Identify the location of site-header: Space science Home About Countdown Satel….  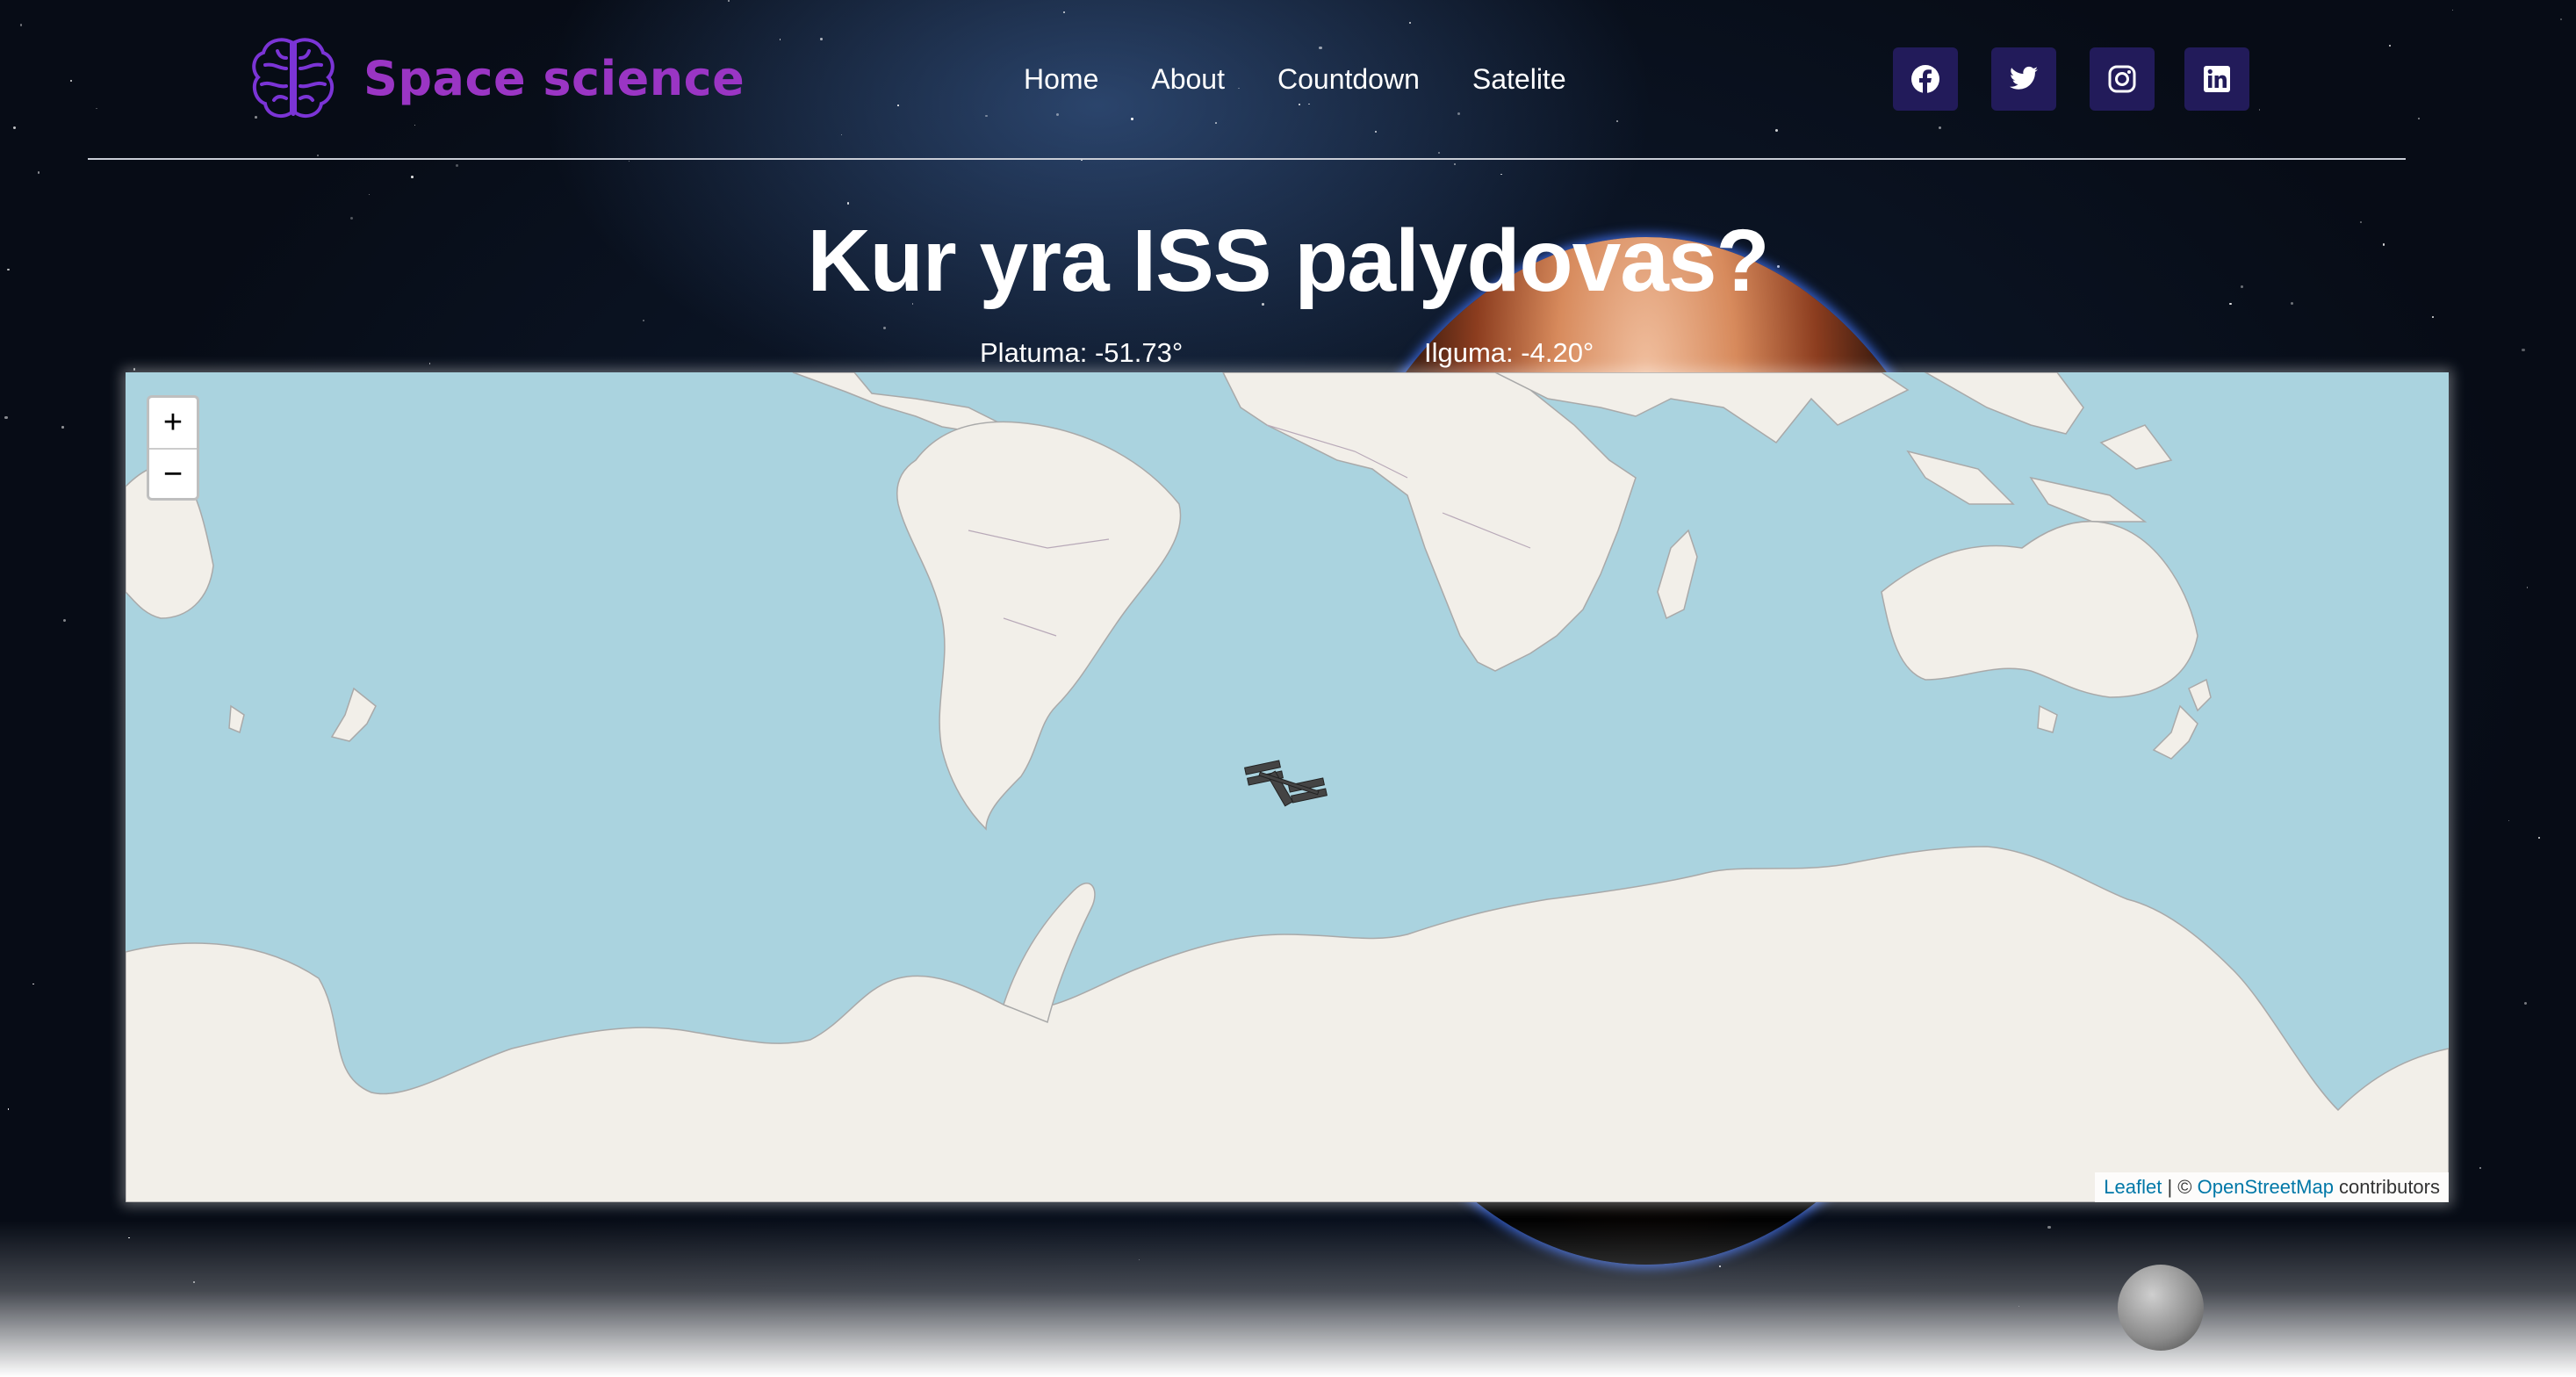
(1288, 80).